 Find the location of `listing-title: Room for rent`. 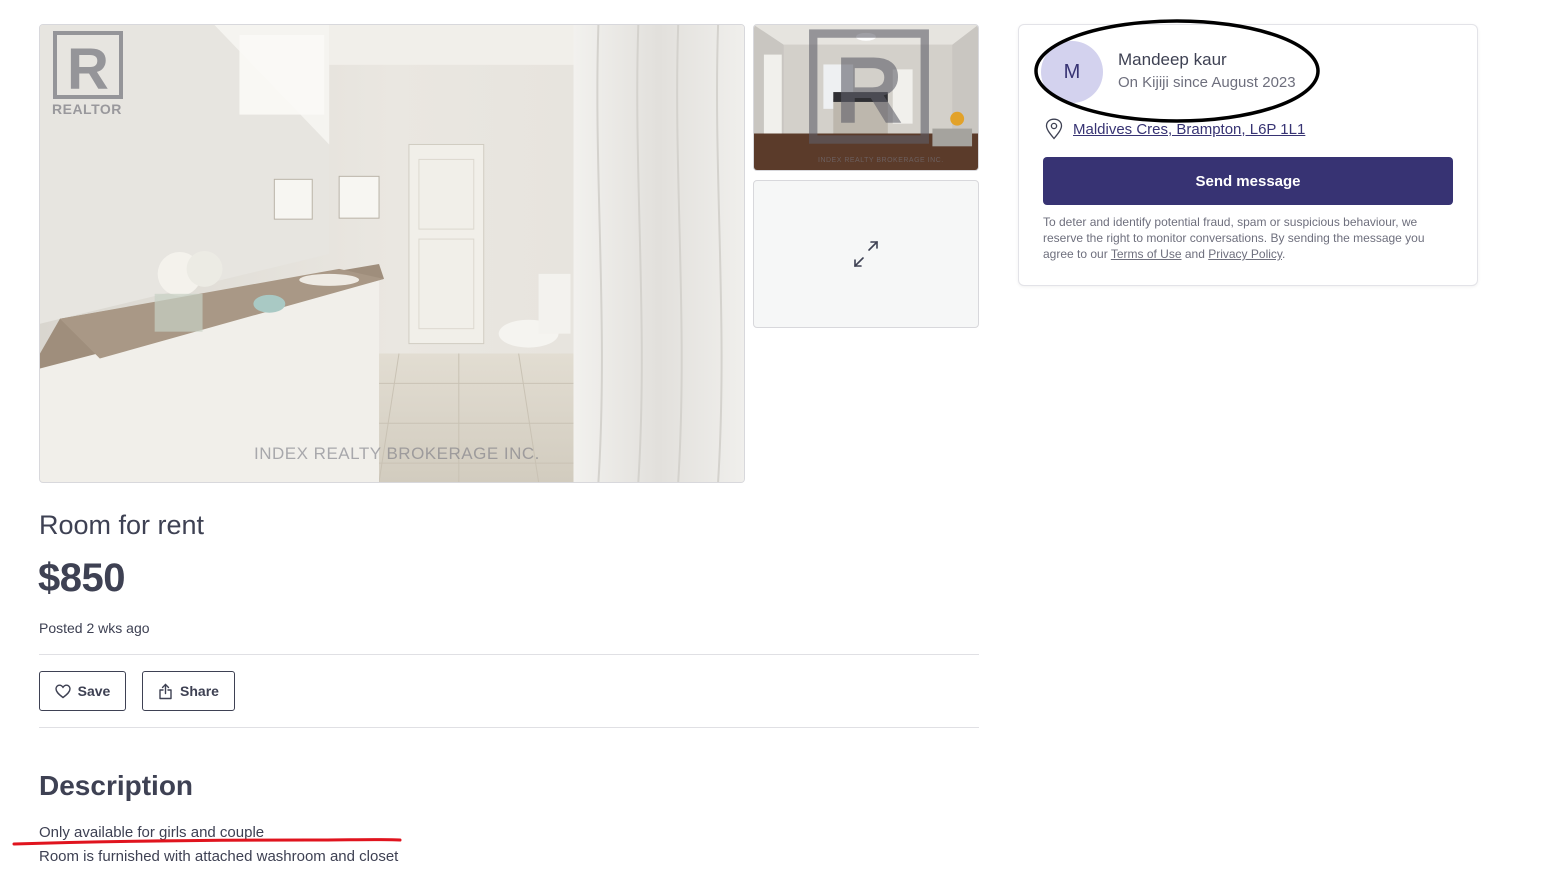

listing-title: Room for rent is located at coordinates (122, 525).